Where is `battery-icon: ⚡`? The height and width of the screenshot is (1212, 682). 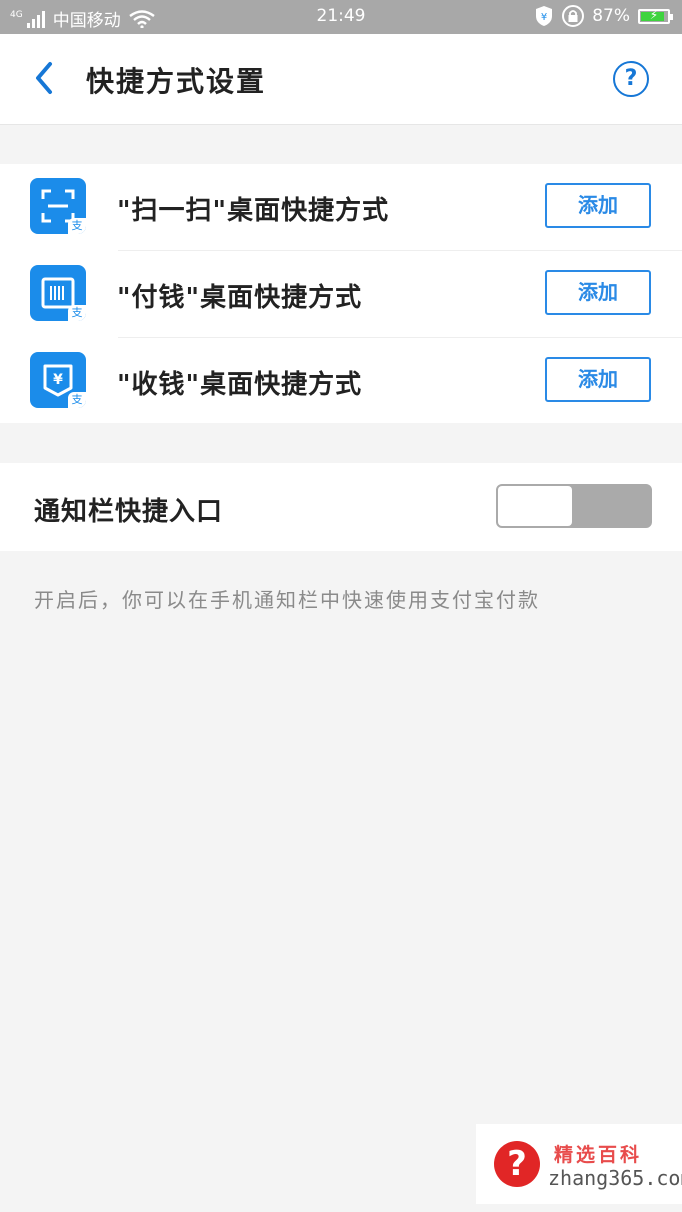 battery-icon: ⚡ is located at coordinates (655, 15).